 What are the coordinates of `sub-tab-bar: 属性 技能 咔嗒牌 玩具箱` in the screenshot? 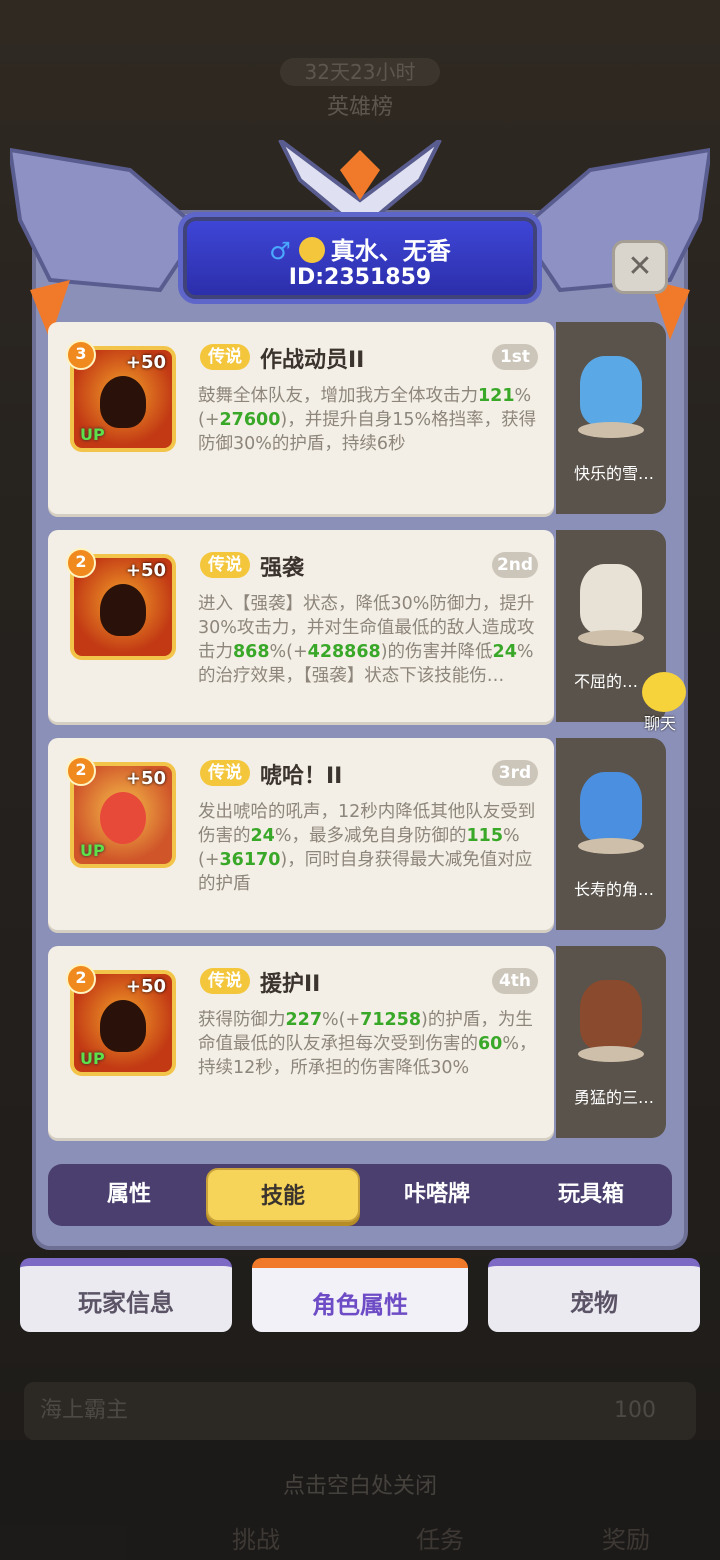 It's located at (360, 1195).